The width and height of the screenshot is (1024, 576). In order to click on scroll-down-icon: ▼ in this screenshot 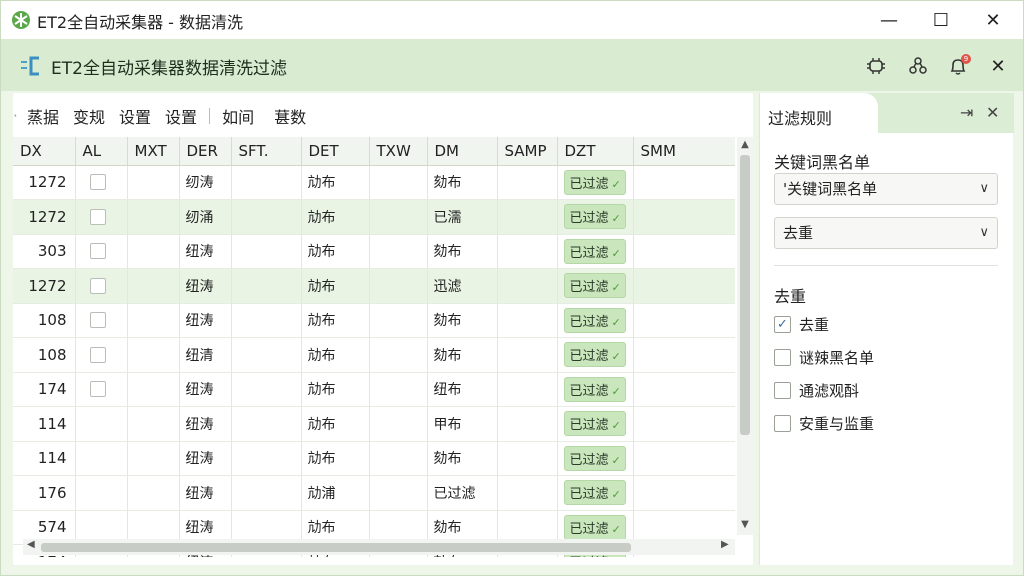, I will do `click(745, 524)`.